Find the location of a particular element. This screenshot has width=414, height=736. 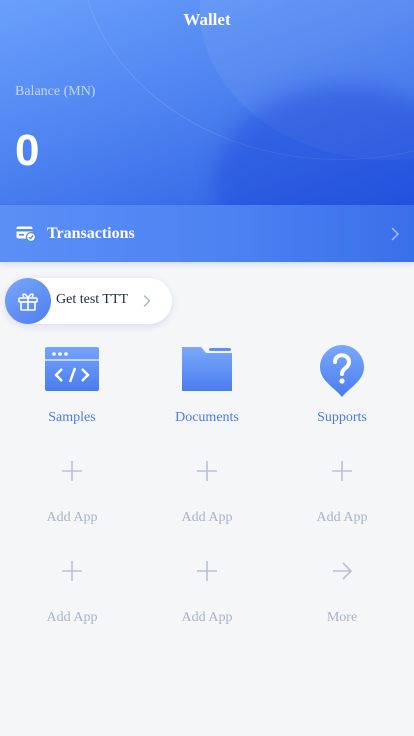

get-test-ttt-button: Get test TTT is located at coordinates (88, 301).